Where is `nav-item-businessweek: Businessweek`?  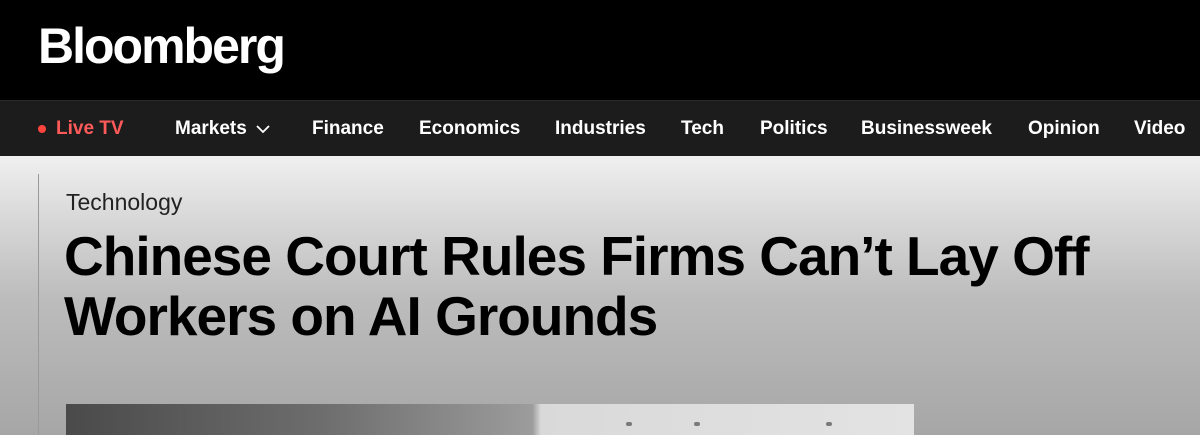
nav-item-businessweek: Businessweek is located at coordinates (926, 129).